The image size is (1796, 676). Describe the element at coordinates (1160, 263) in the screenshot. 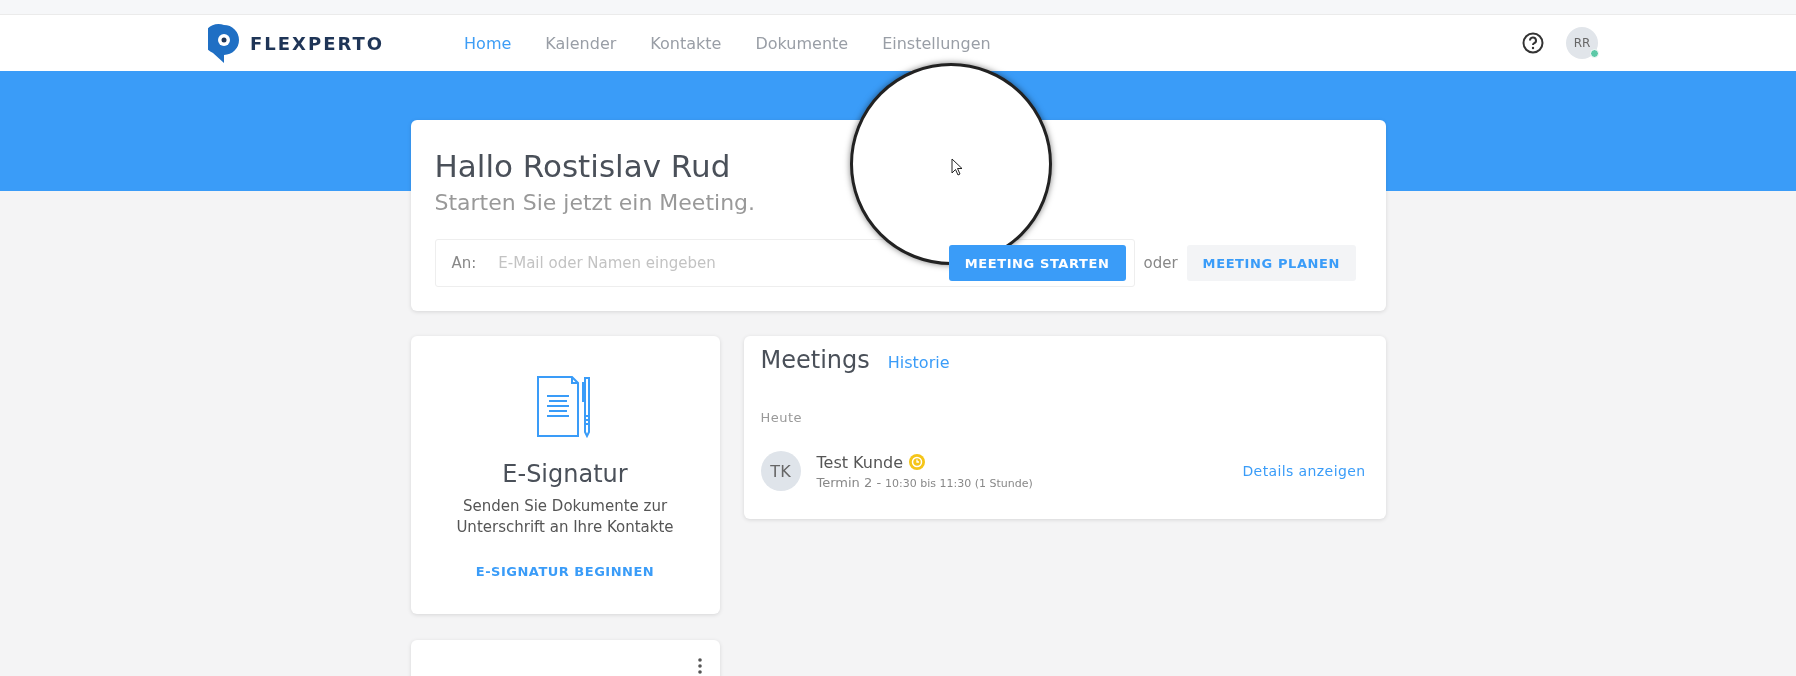

I see `or-text: oder` at that location.